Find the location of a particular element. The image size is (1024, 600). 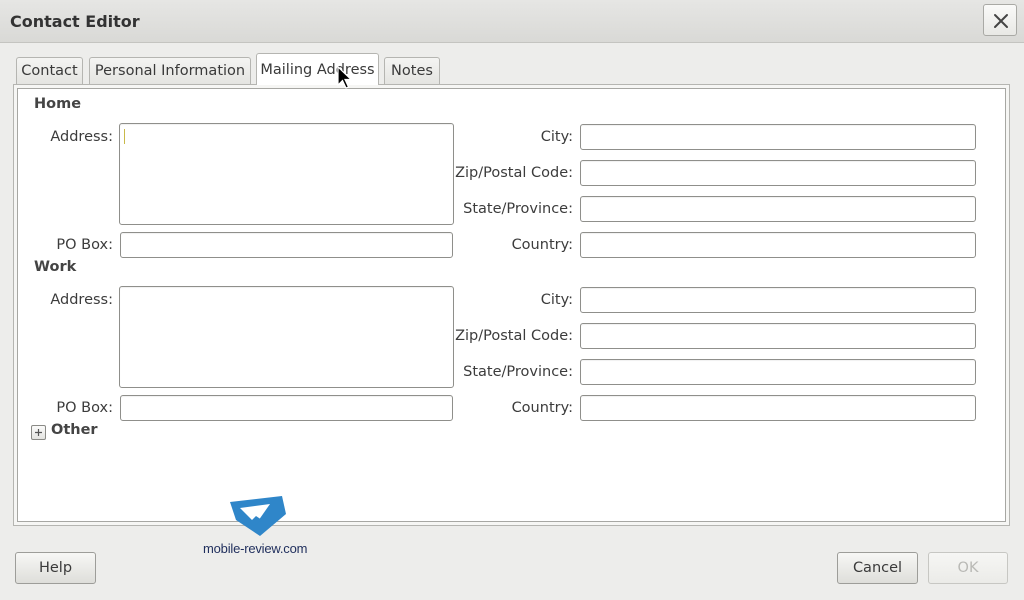

work-country-label: Country: is located at coordinates (542, 408).